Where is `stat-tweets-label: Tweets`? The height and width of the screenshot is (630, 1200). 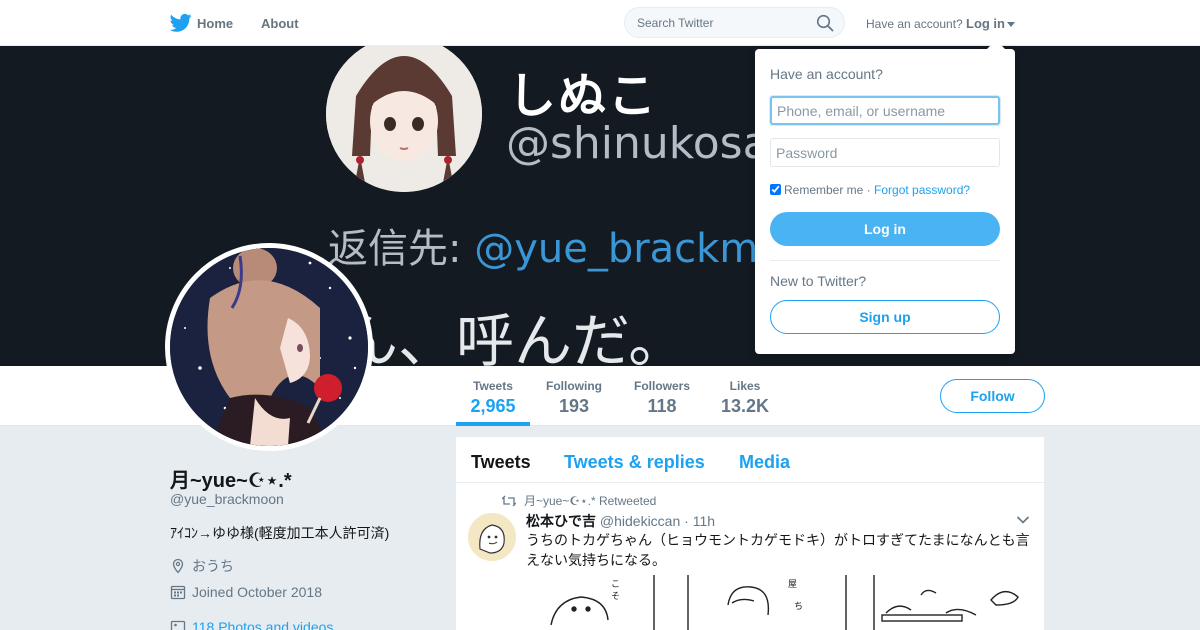 stat-tweets-label: Tweets is located at coordinates (493, 386).